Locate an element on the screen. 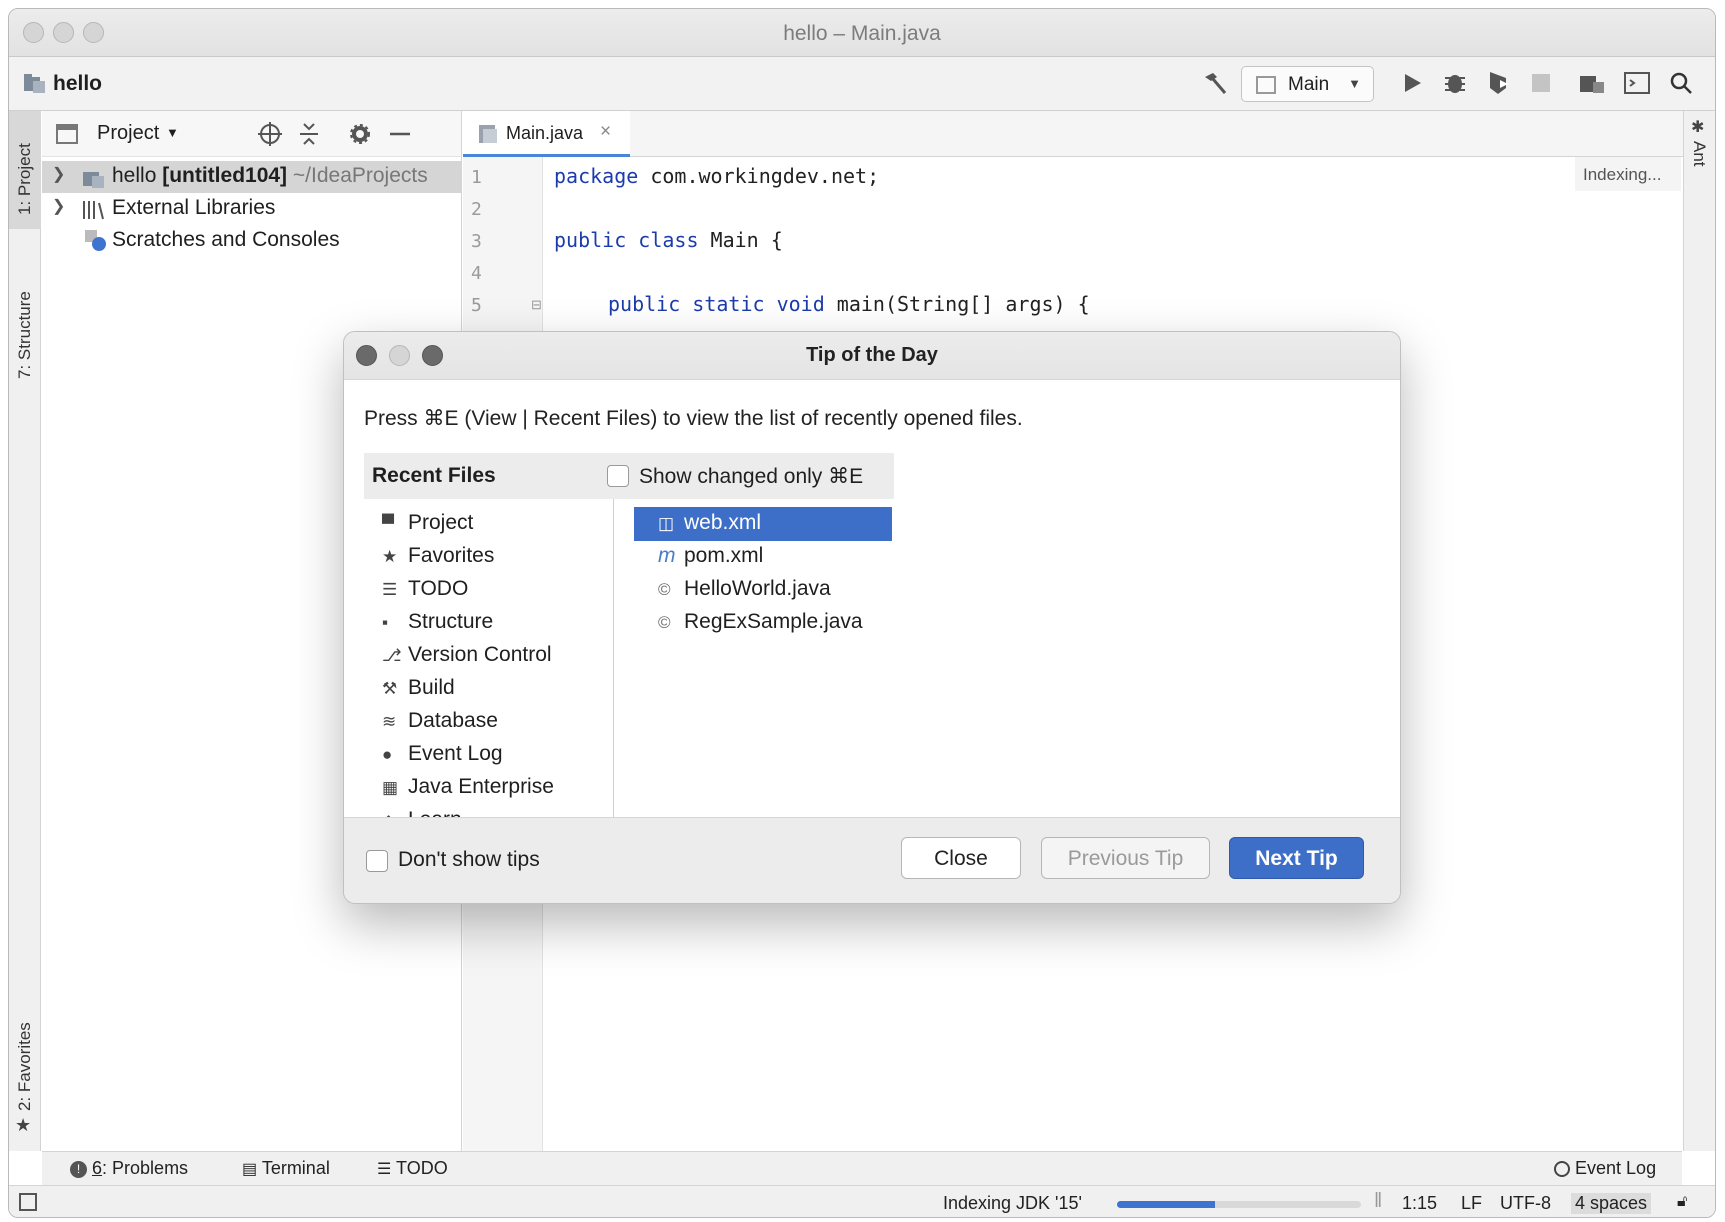 This screenshot has width=1725, height=1222. dont-show-tips-label: Don't show tips is located at coordinates (469, 860).